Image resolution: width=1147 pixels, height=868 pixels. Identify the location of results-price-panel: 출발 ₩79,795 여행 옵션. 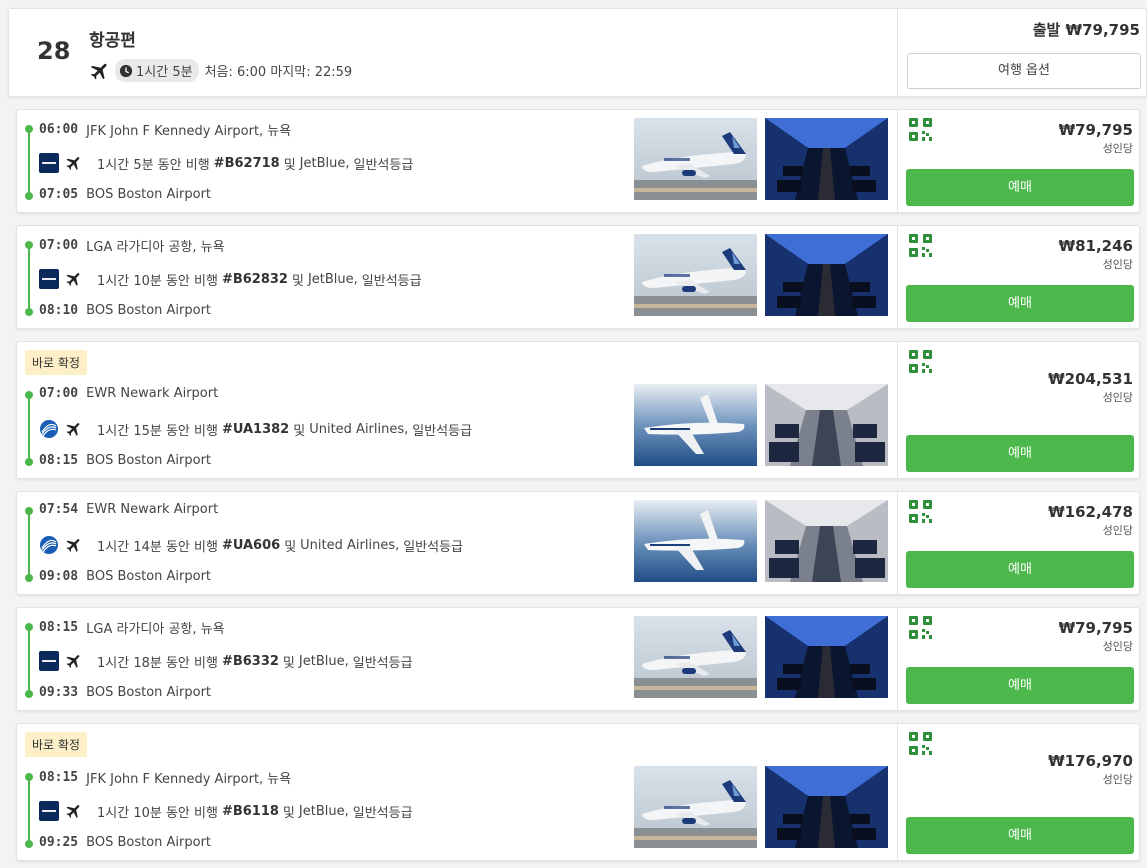
(1022, 53).